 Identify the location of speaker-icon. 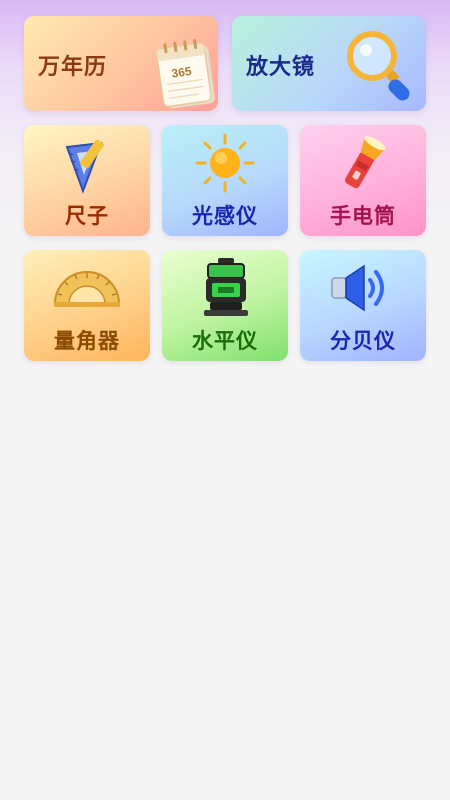
(362, 290).